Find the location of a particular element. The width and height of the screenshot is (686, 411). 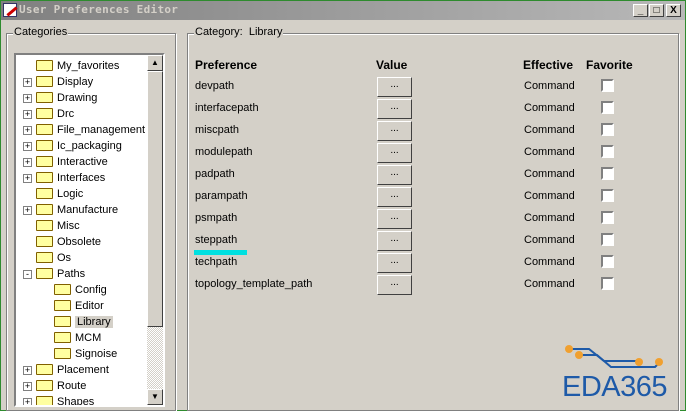

title-bar: User Preferences Editor _ □ X is located at coordinates (343, 10).